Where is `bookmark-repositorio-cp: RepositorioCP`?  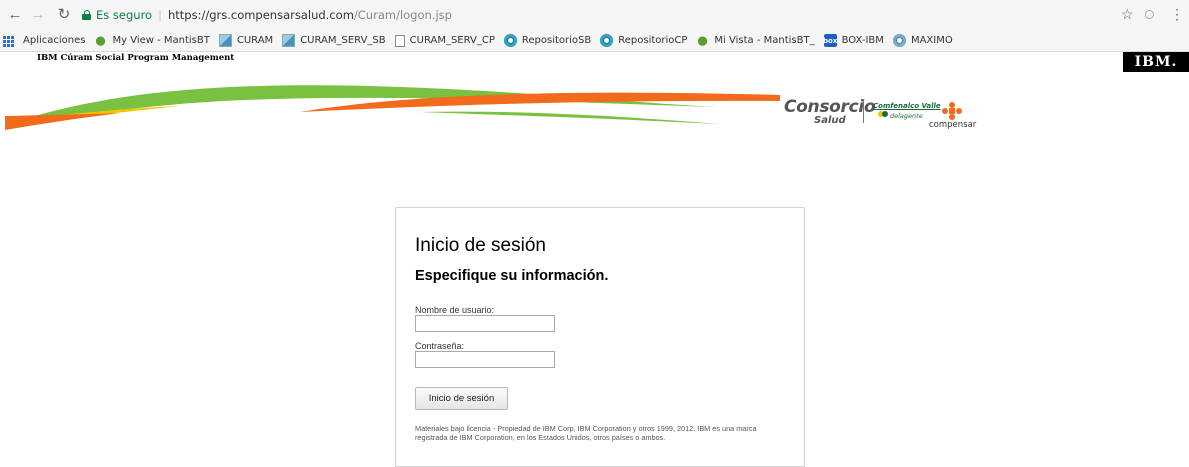 bookmark-repositorio-cp: RepositorioCP is located at coordinates (643, 40).